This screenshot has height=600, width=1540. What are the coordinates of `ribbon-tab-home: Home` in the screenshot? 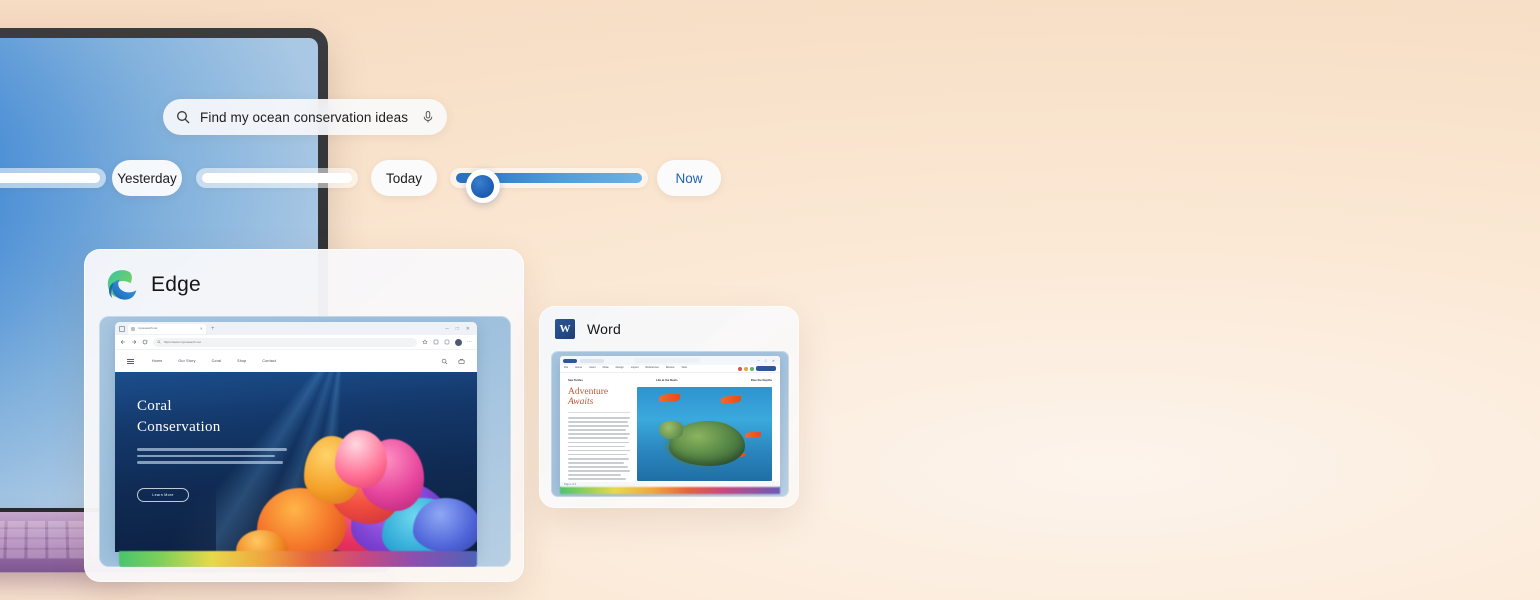 It's located at (578, 368).